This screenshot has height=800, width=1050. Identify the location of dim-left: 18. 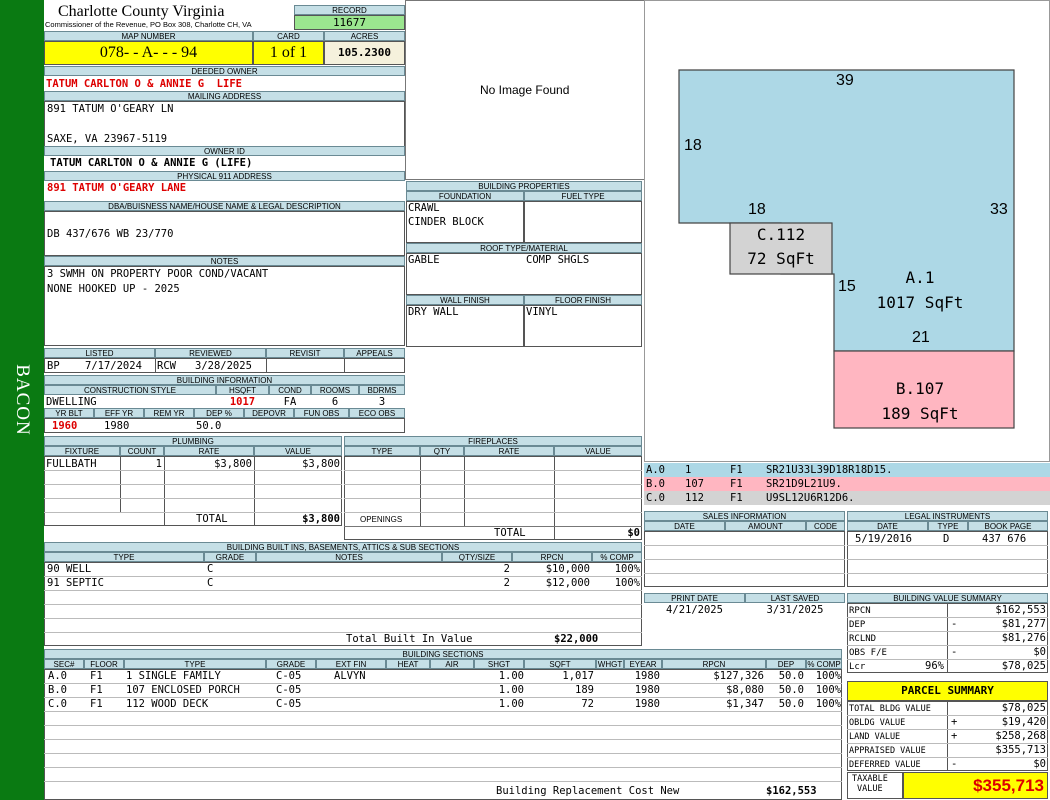
(693, 145).